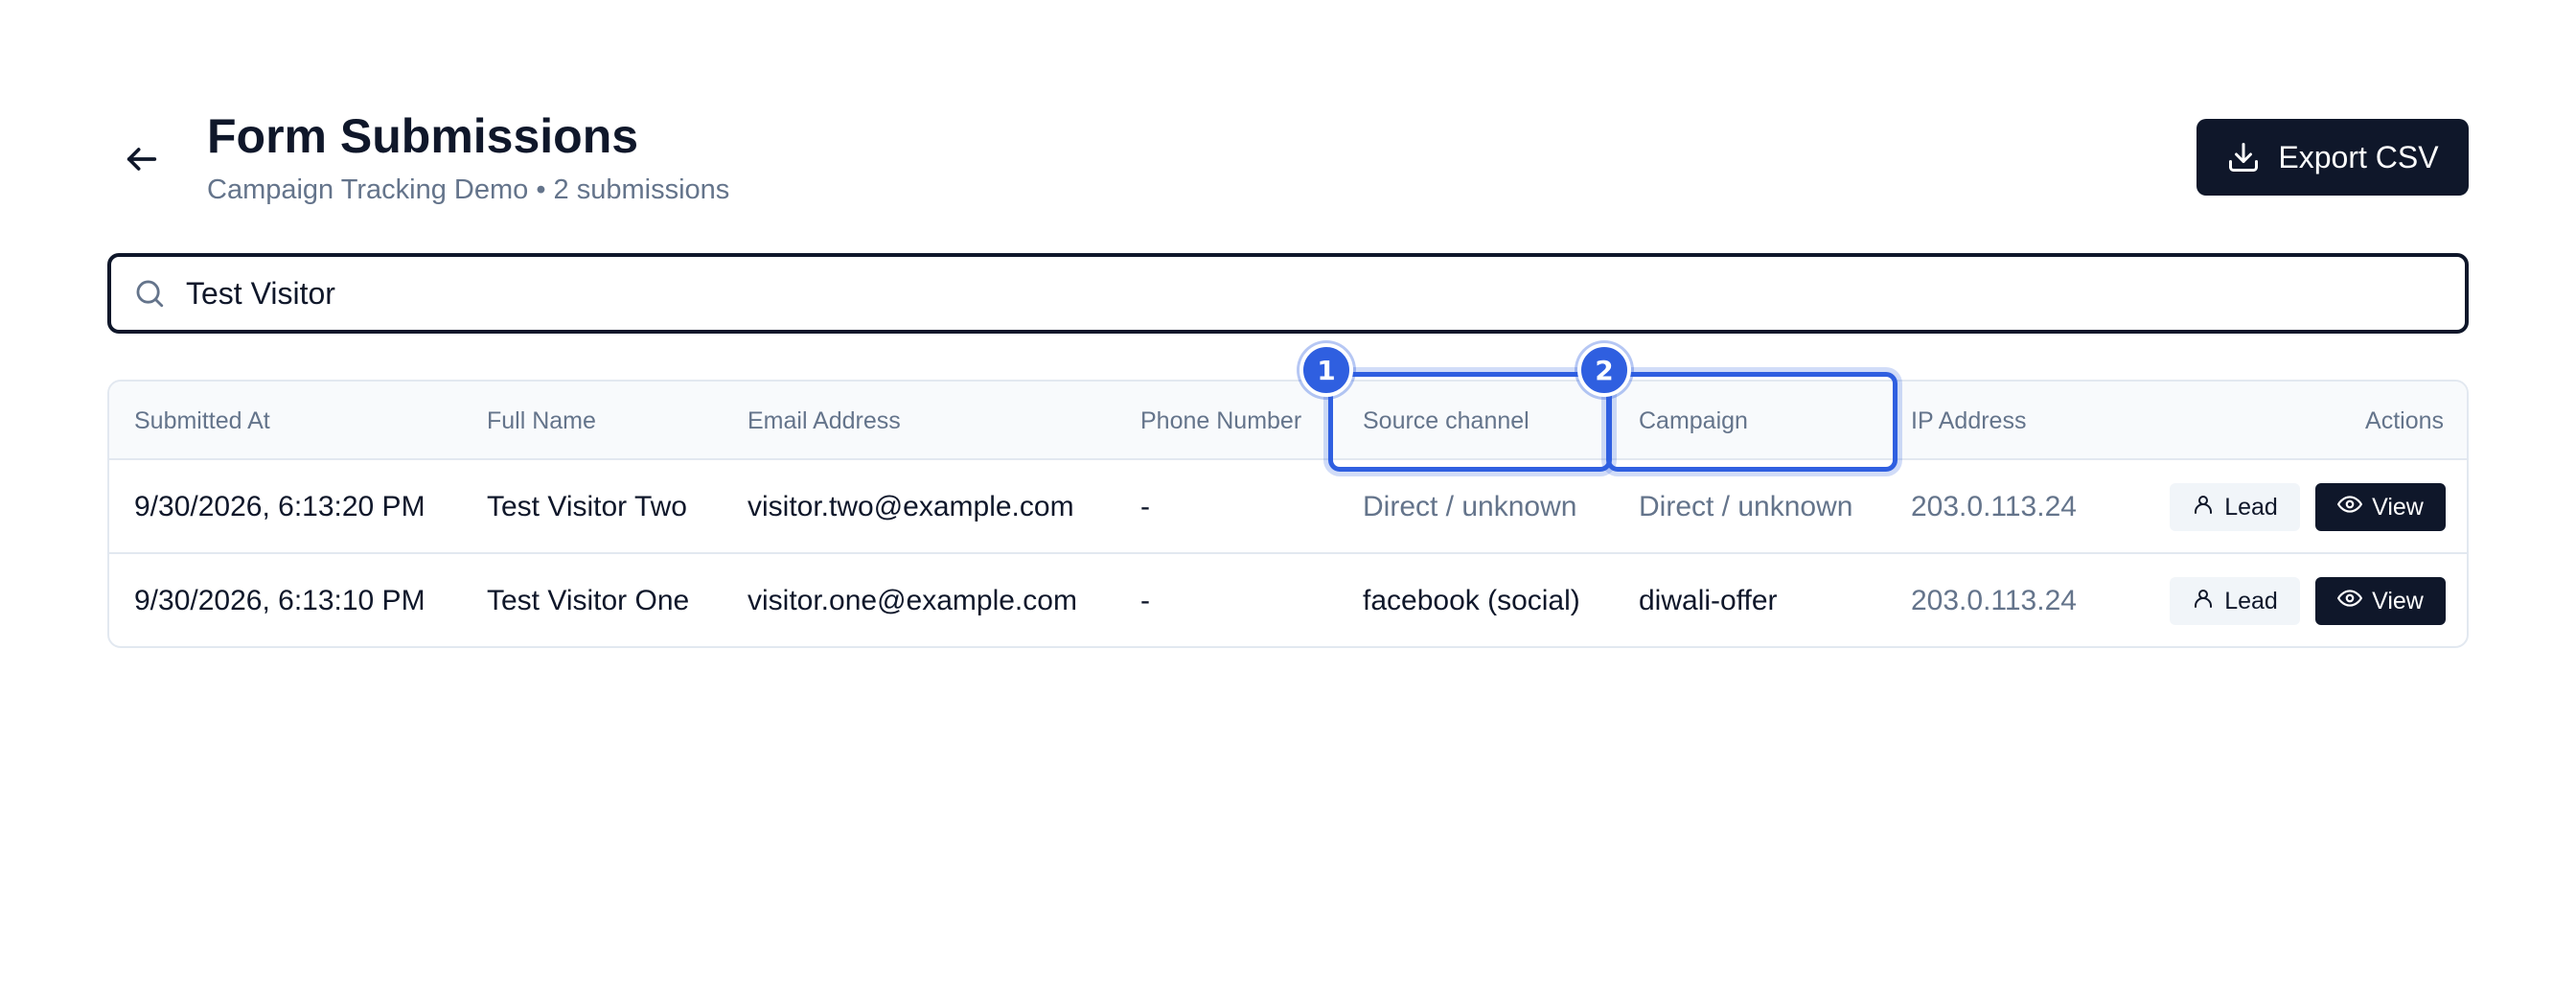 The image size is (2576, 997). What do you see at coordinates (588, 600) in the screenshot?
I see `cell-full-name: Test Visitor One` at bounding box center [588, 600].